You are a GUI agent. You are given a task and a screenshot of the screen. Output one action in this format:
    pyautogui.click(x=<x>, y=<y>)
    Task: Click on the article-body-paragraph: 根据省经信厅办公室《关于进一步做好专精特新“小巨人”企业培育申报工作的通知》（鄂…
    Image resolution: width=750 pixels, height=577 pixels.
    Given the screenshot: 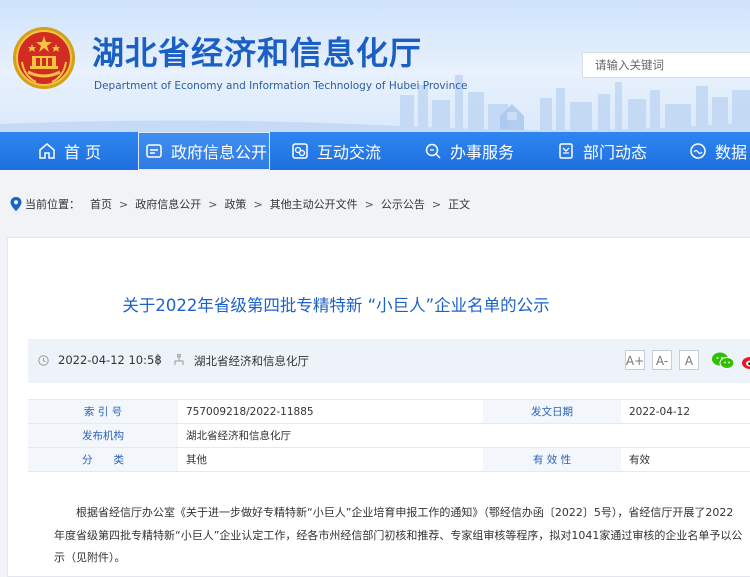 What is the action you would take?
    pyautogui.click(x=398, y=535)
    